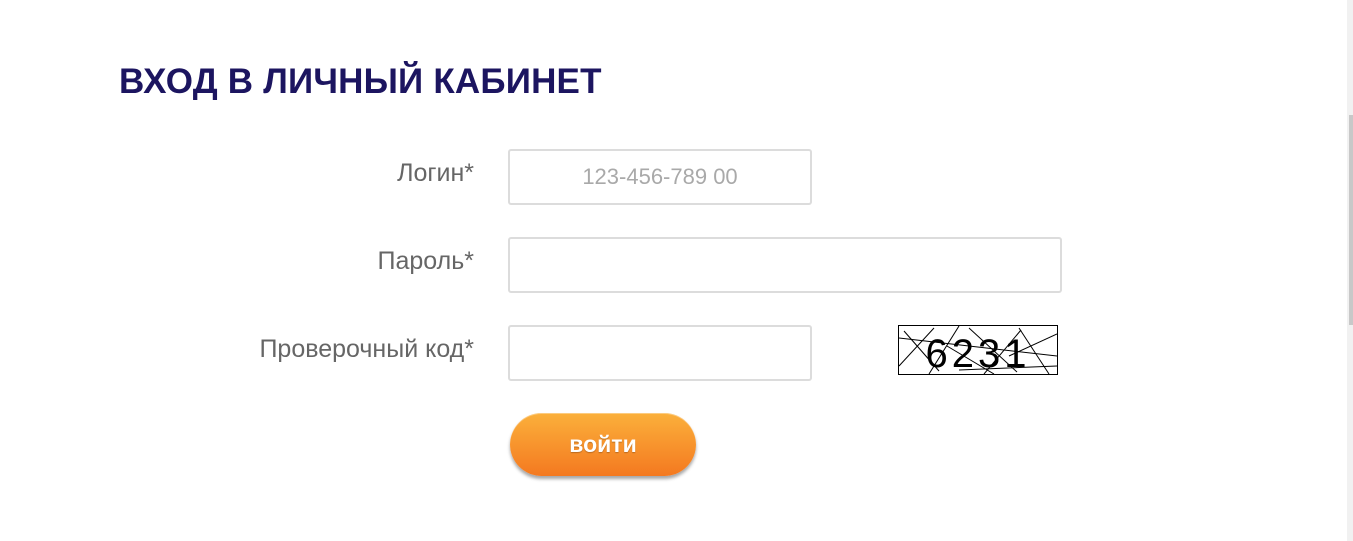  Describe the element at coordinates (660, 353) in the screenshot. I see `captcha-input` at that location.